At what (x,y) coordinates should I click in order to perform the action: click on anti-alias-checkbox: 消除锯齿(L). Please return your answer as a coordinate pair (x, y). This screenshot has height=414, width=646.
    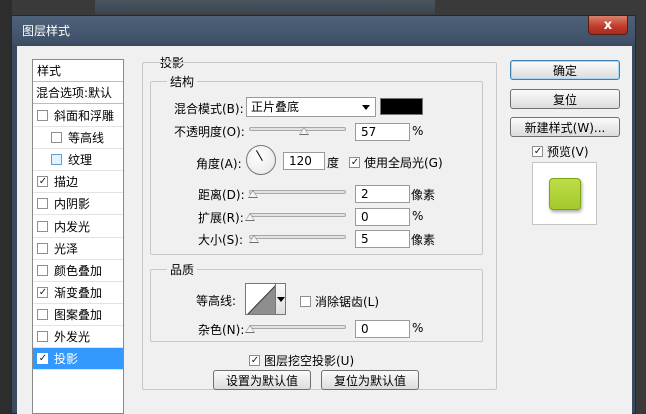
    Looking at the image, I should click on (339, 301).